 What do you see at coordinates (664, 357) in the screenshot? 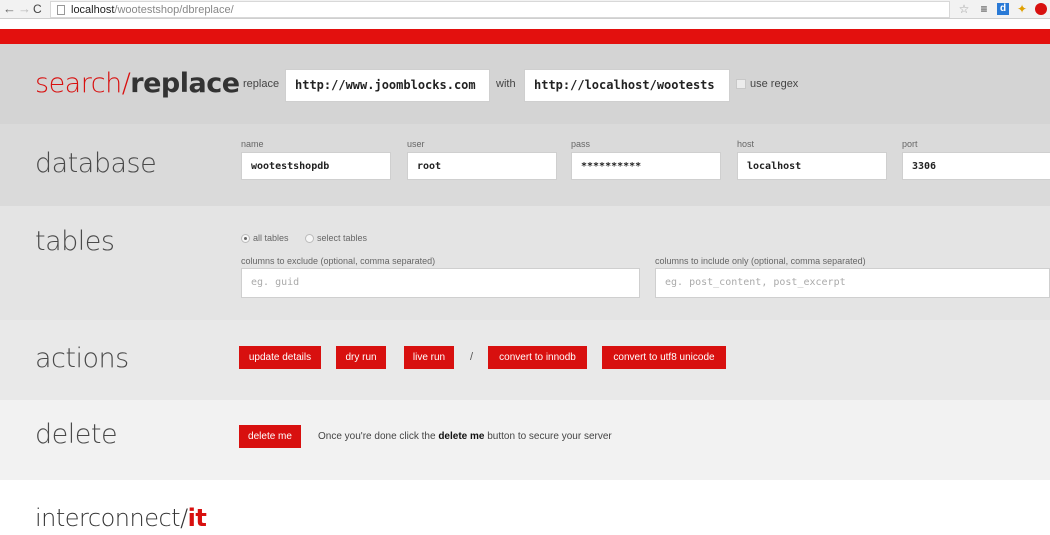
I see `convert-utf8-button: convert to utf8 unicode` at bounding box center [664, 357].